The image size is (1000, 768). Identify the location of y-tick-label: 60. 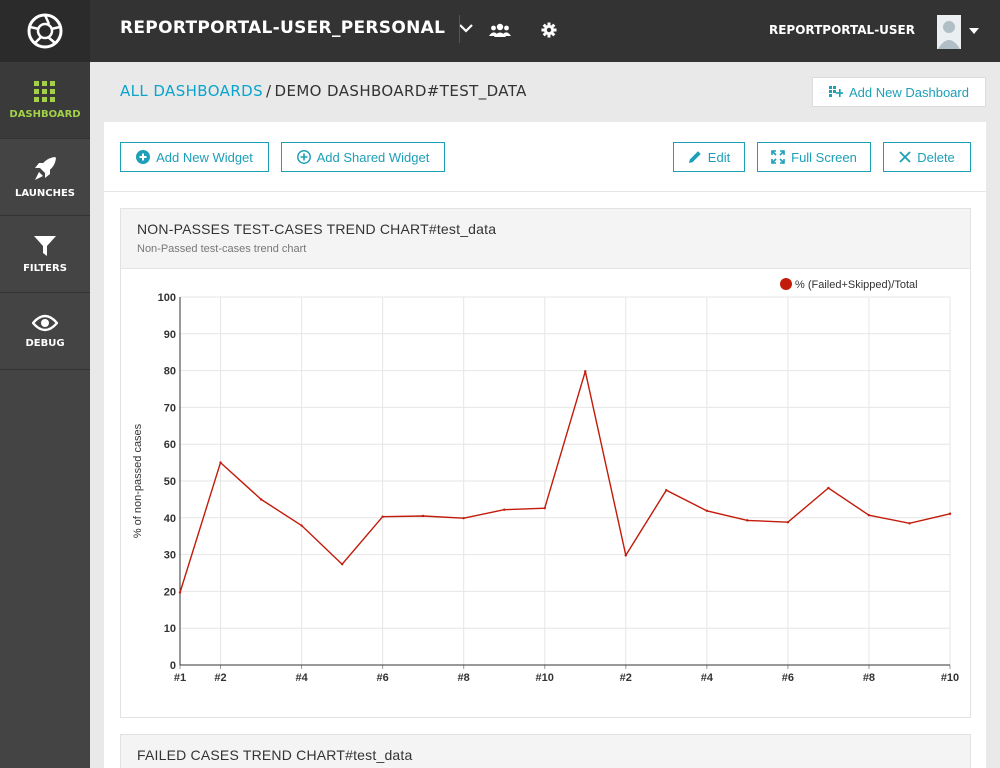
(170, 445).